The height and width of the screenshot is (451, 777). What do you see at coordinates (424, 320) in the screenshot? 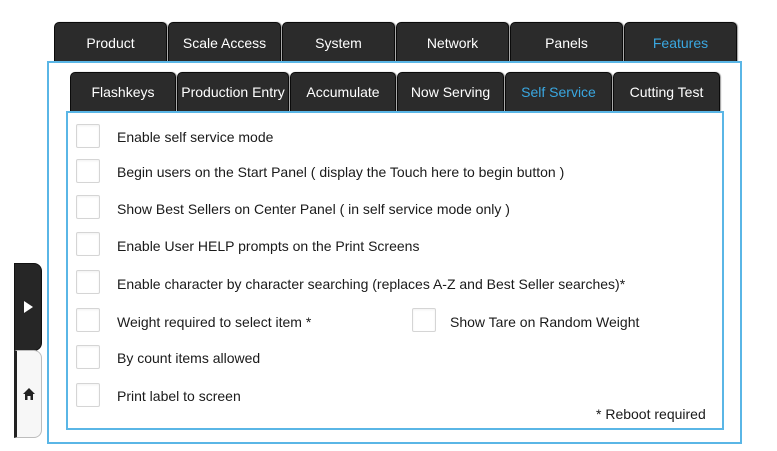
I see `show-tare-checkbox` at bounding box center [424, 320].